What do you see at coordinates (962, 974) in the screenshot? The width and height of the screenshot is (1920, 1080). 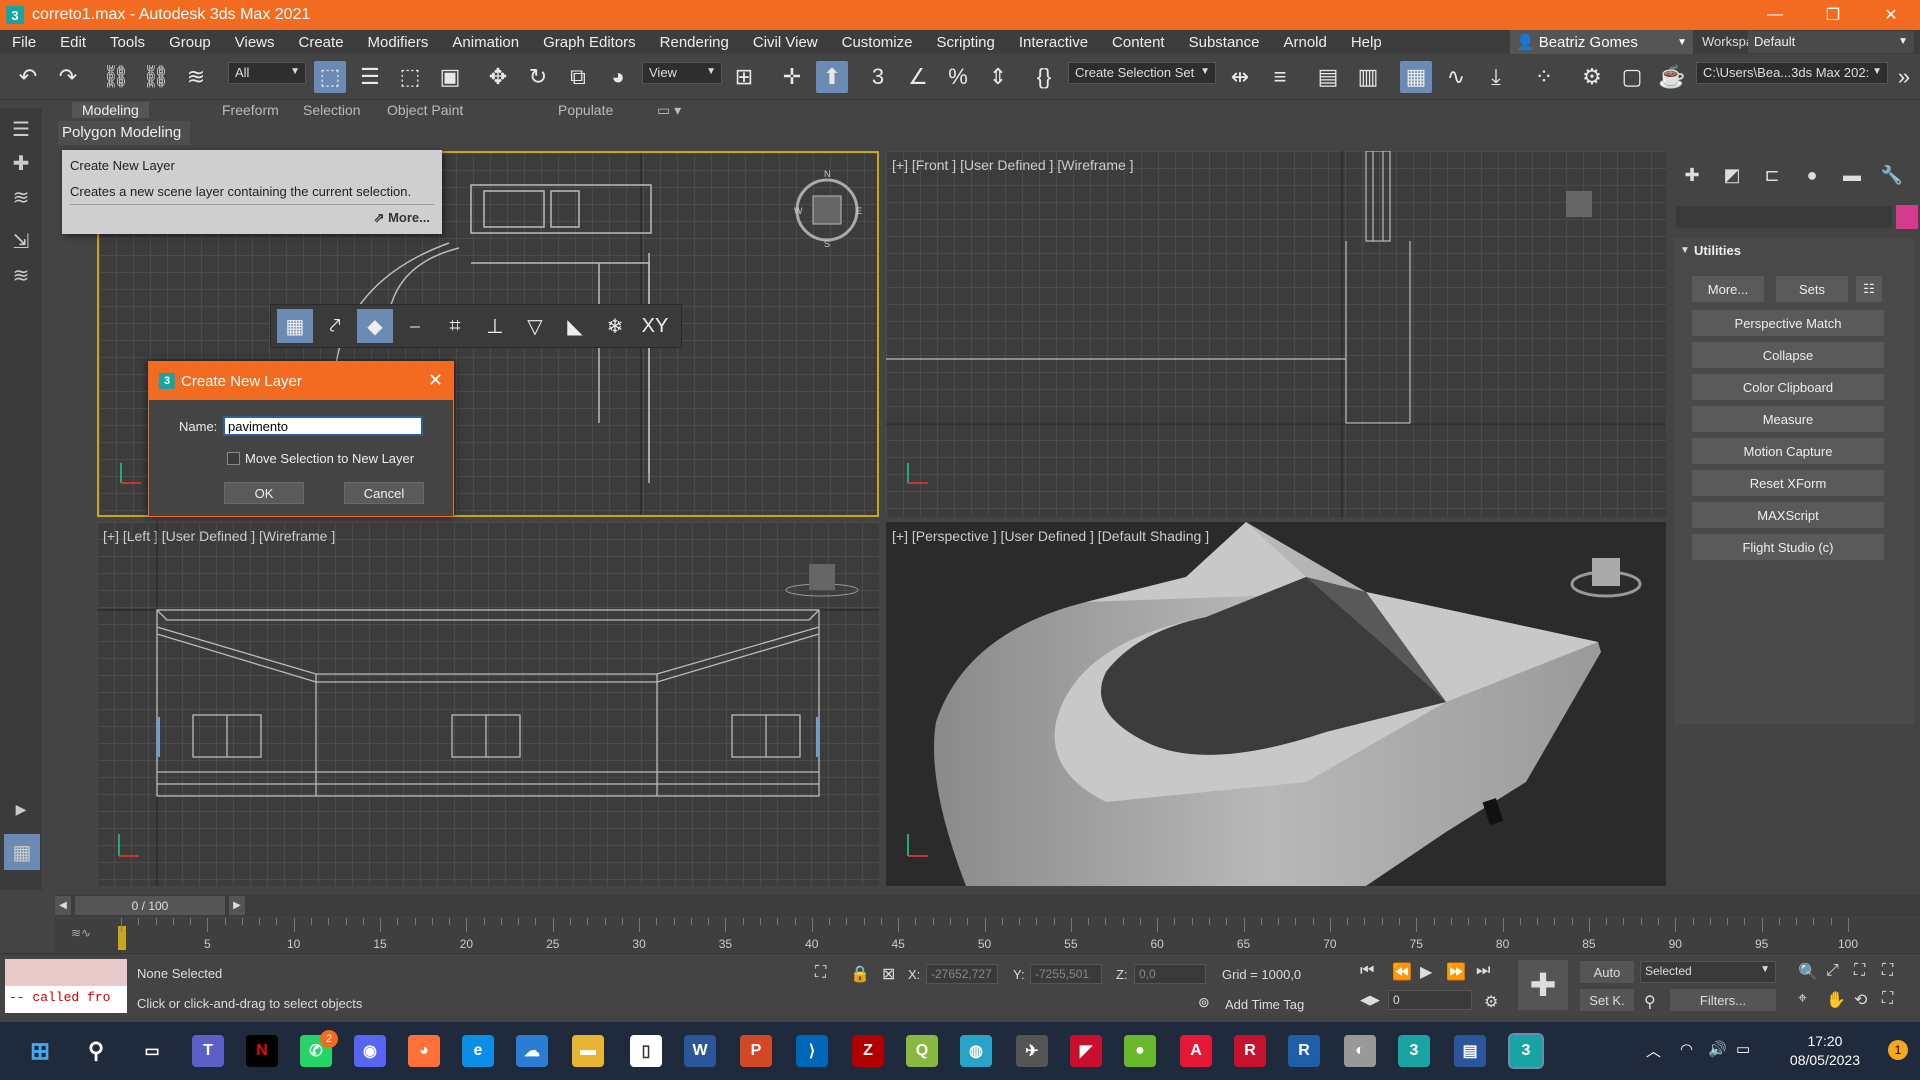 I see `x-coordinate-field: -27652,727` at bounding box center [962, 974].